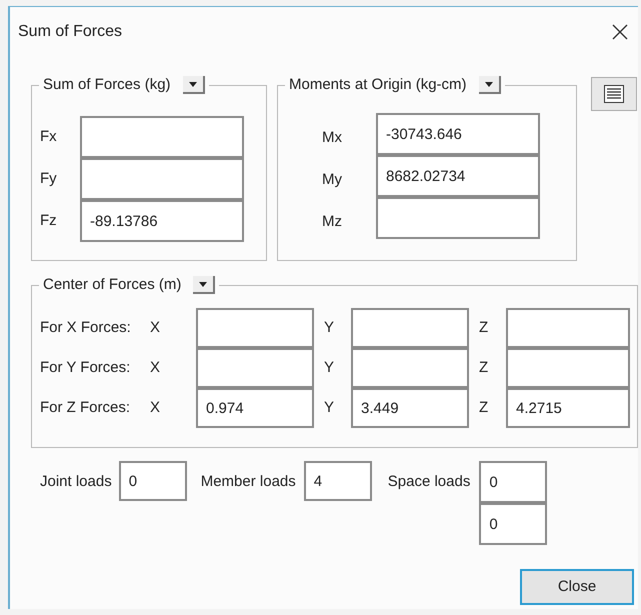  Describe the element at coordinates (48, 178) in the screenshot. I see `field-label: Fy` at that location.